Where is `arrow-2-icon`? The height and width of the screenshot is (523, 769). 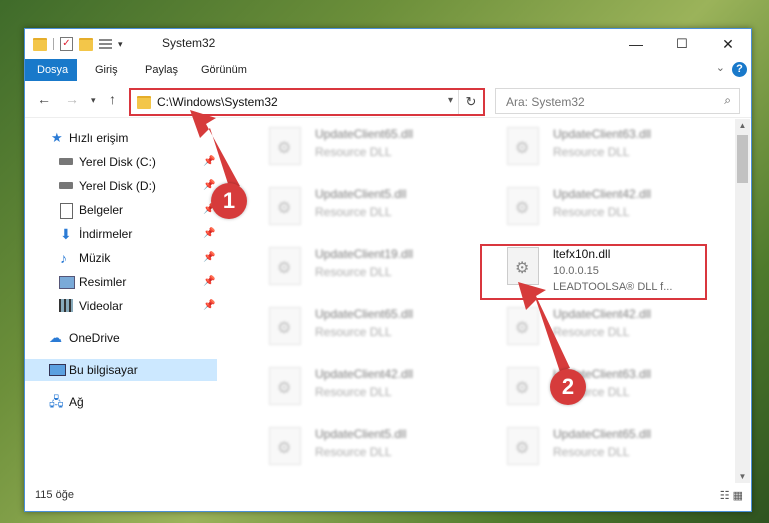
arrow-2-icon is located at coordinates (544, 327).